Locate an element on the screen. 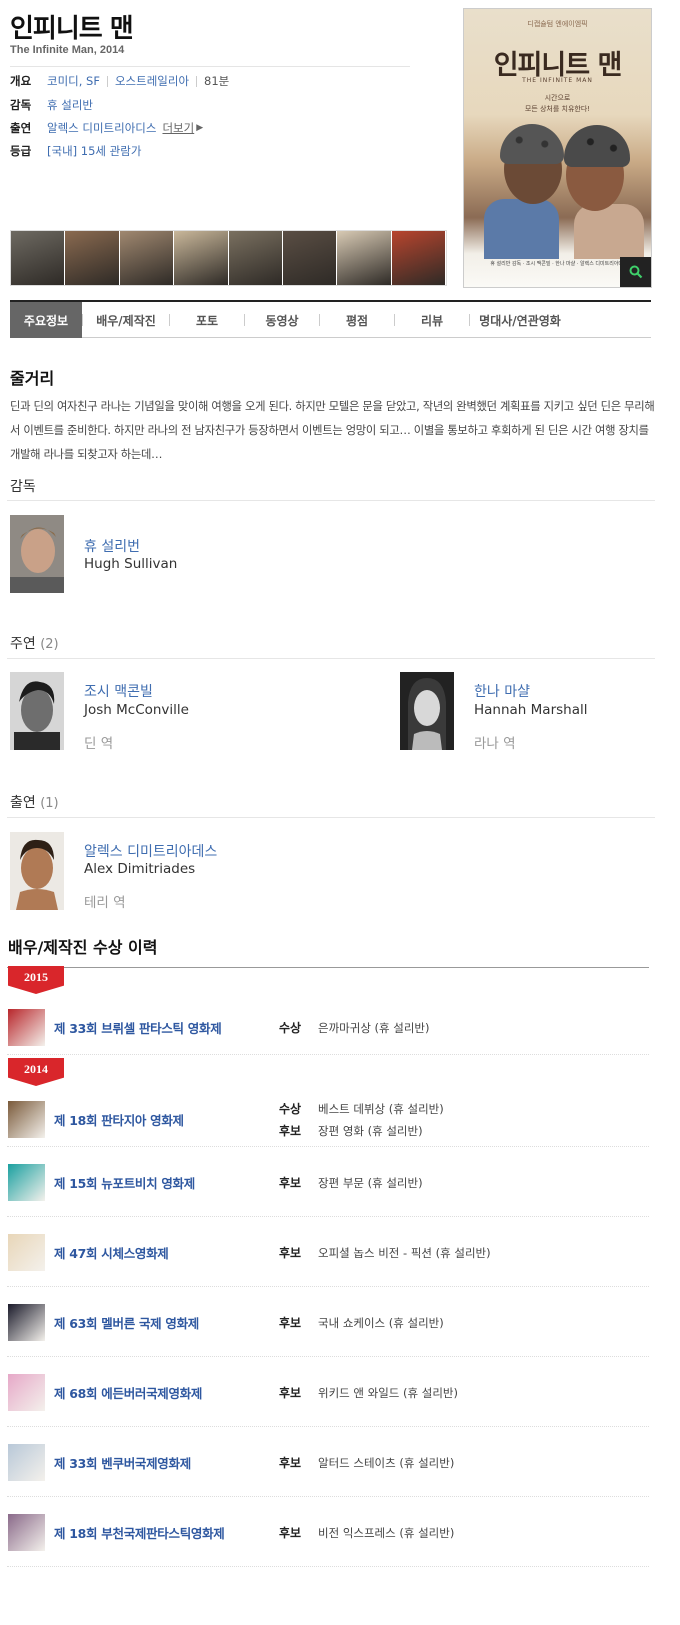 This screenshot has width=680, height=1625. title-divider is located at coordinates (210, 66).